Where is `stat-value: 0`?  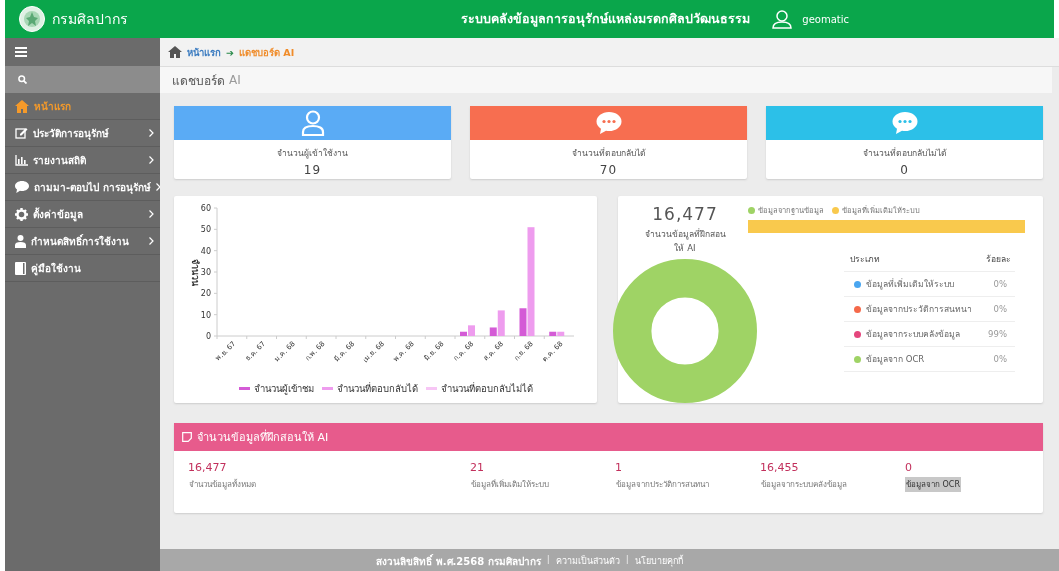 stat-value: 0 is located at coordinates (904, 170).